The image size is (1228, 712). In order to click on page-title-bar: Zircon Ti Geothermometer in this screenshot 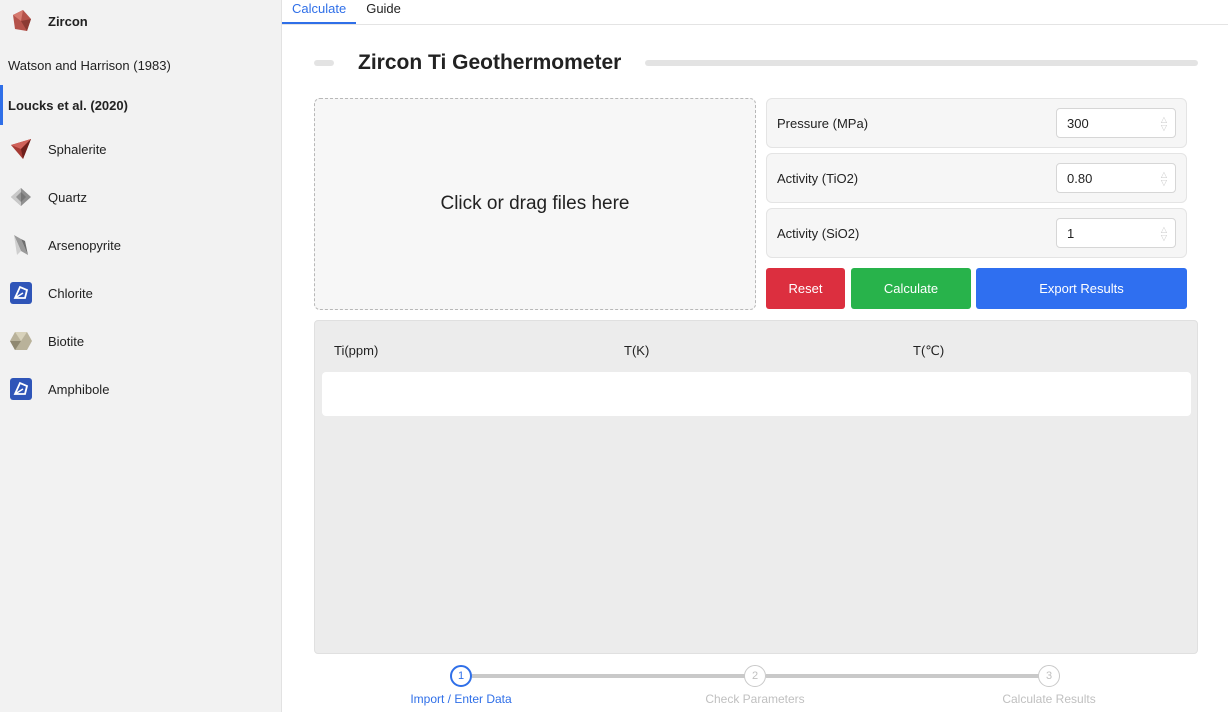, I will do `click(756, 63)`.